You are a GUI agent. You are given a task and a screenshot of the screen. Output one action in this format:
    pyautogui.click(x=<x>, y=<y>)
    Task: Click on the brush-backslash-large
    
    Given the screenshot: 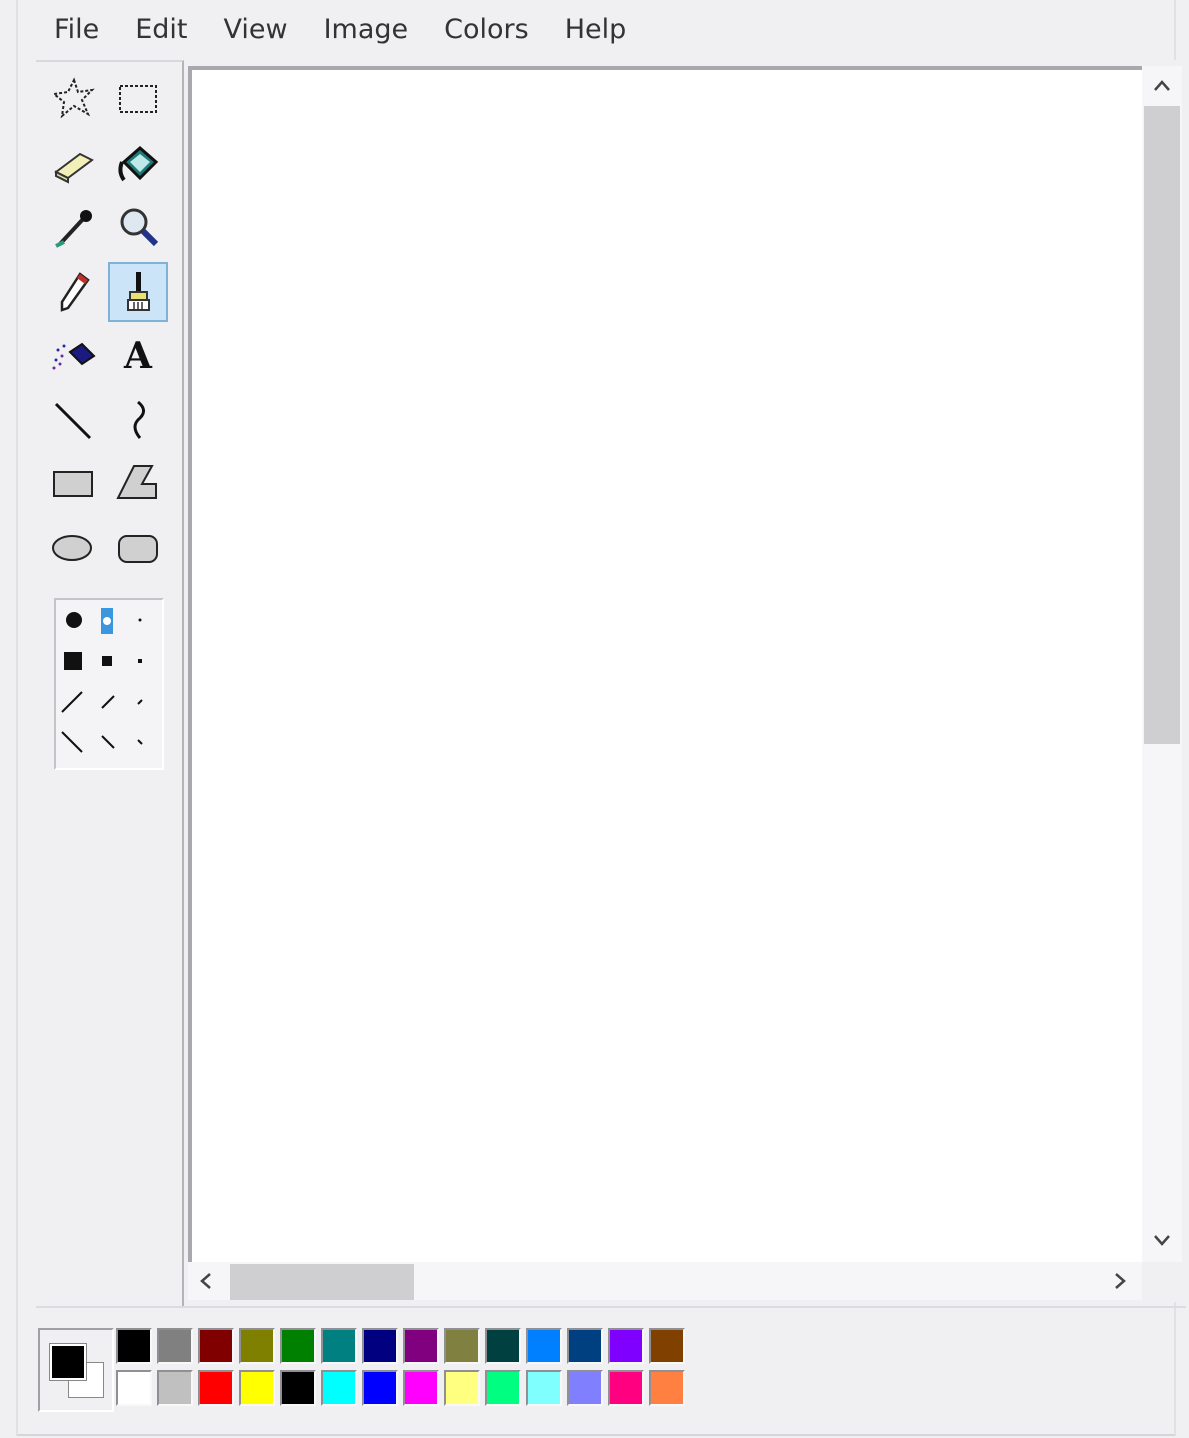 What is the action you would take?
    pyautogui.click(x=72, y=742)
    